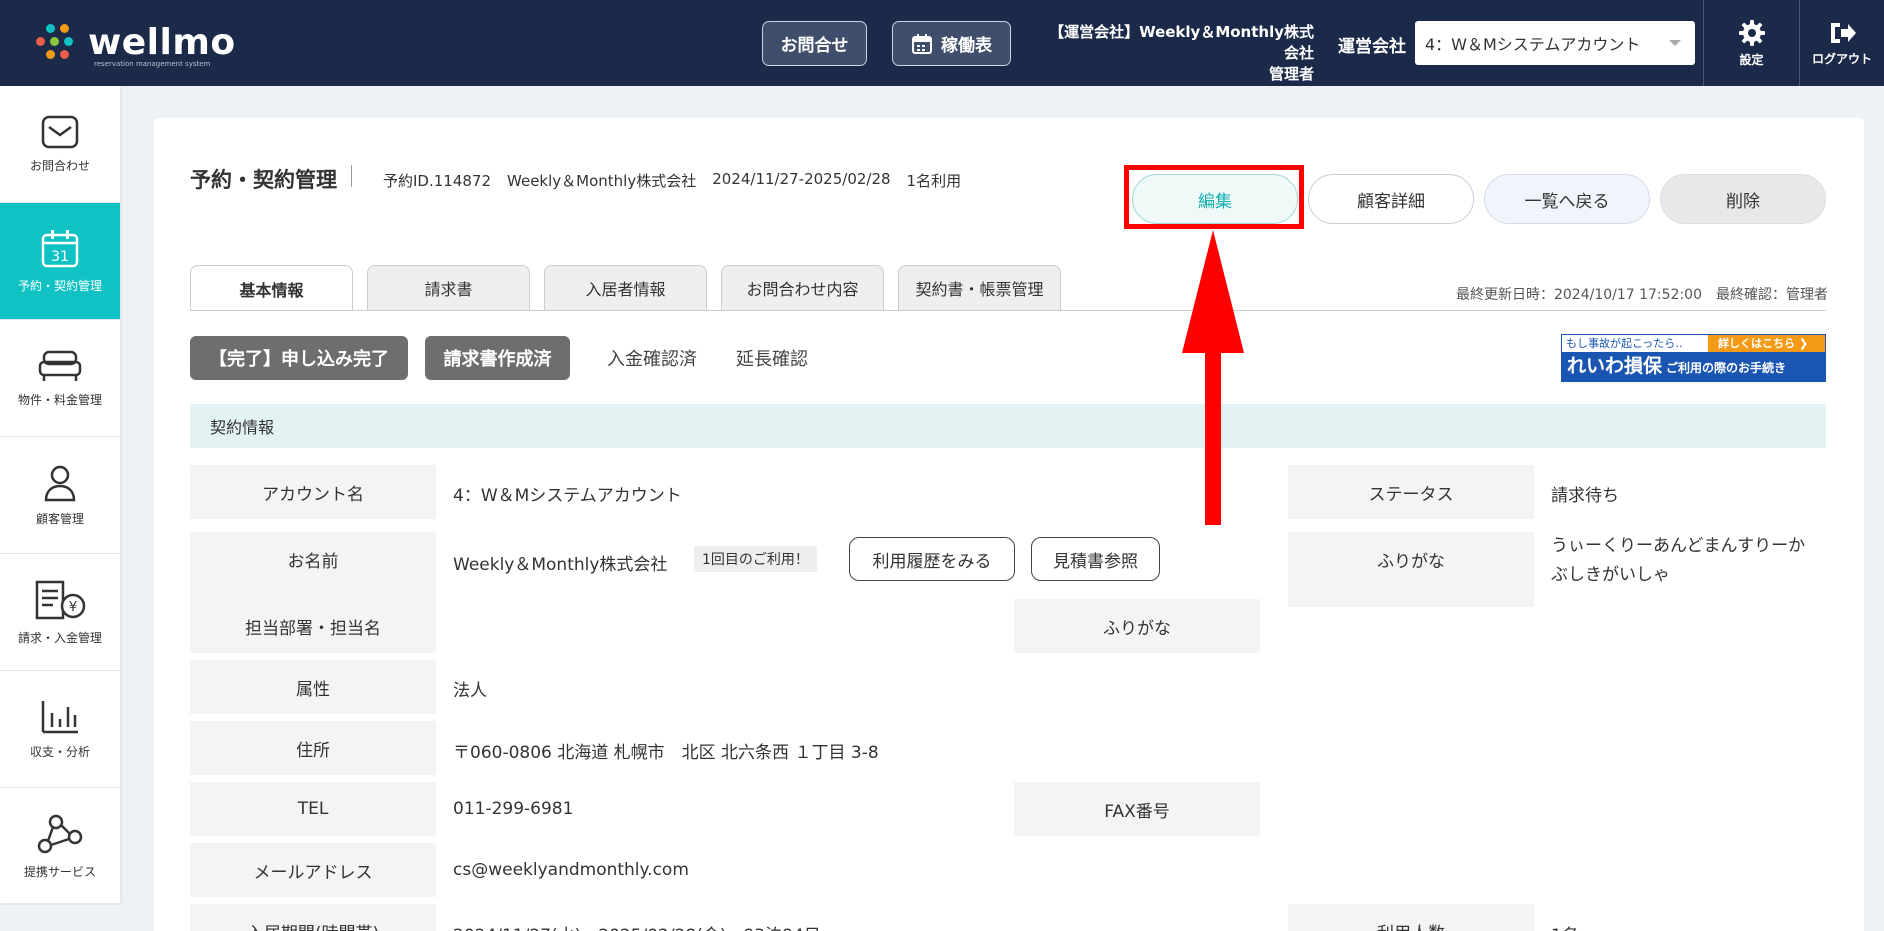  I want to click on attribute-value: 法人, so click(470, 691).